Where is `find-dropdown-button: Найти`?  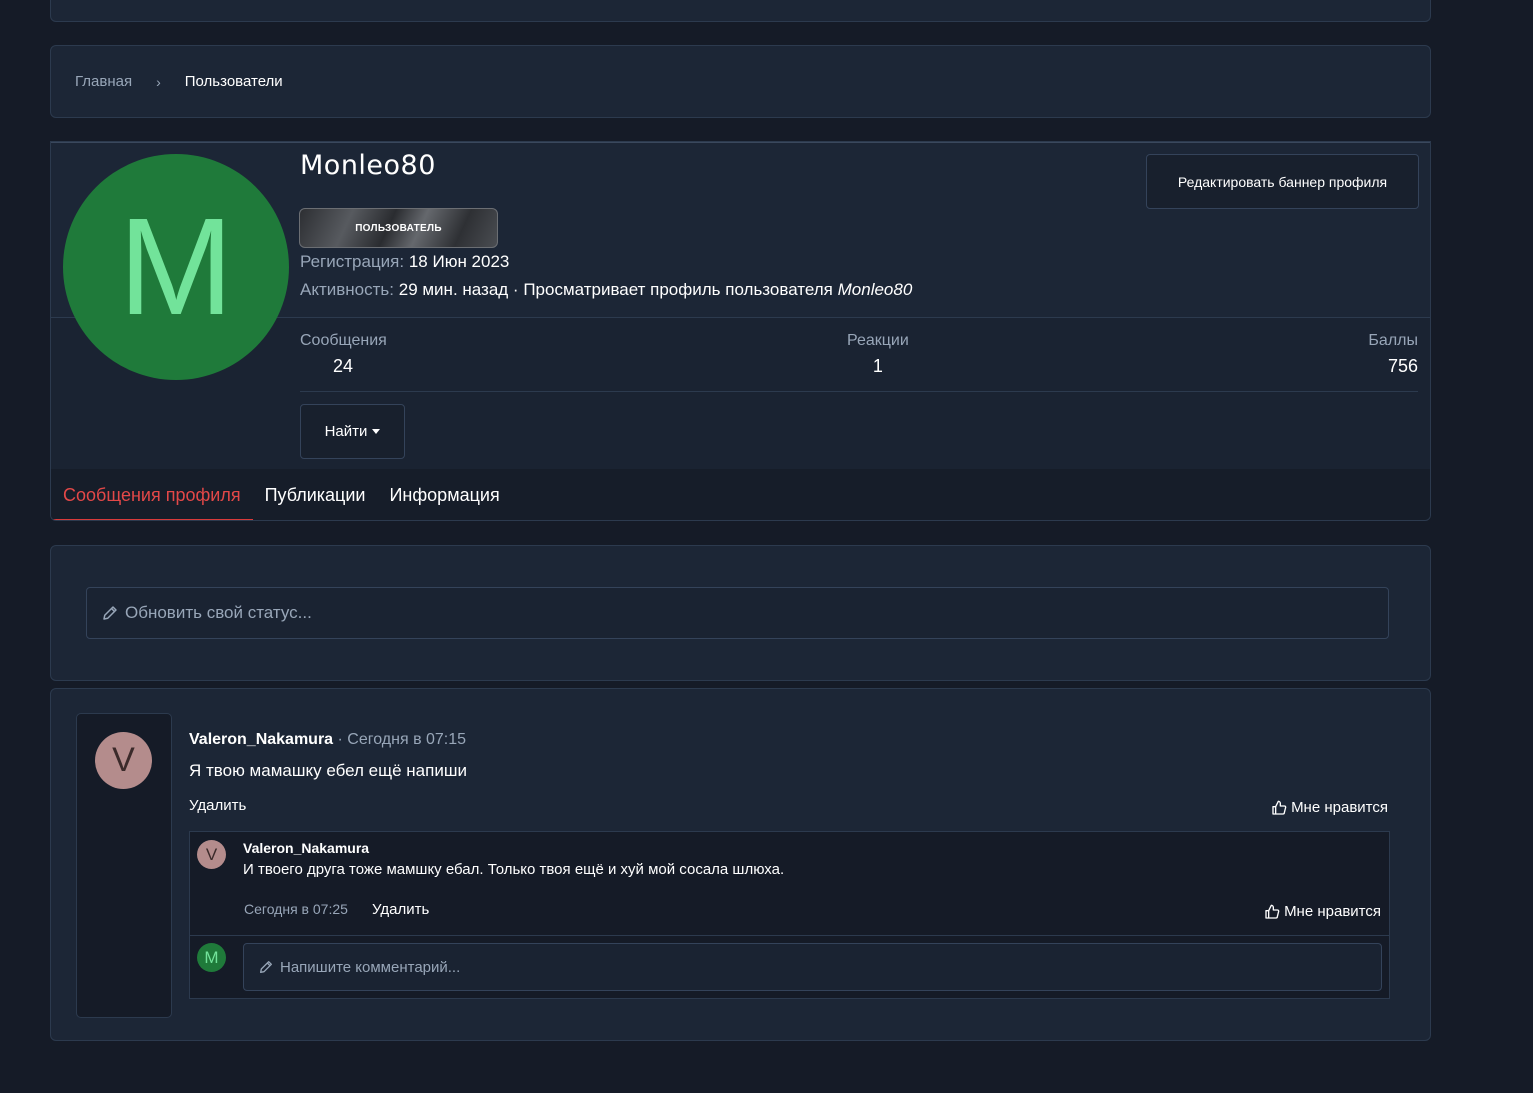
find-dropdown-button: Найти is located at coordinates (352, 431).